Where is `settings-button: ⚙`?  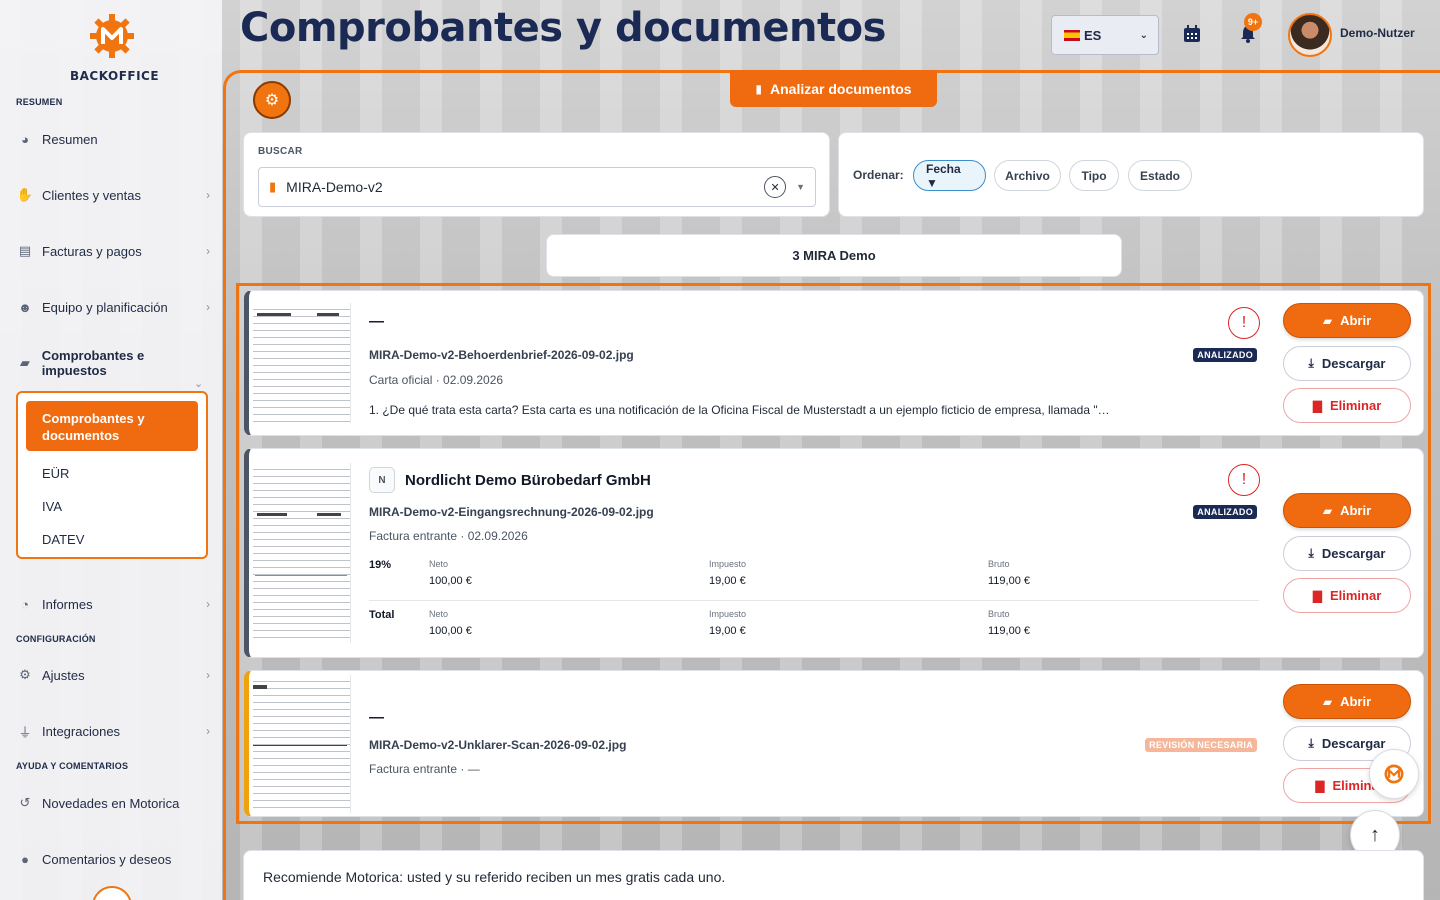
settings-button: ⚙ is located at coordinates (272, 100).